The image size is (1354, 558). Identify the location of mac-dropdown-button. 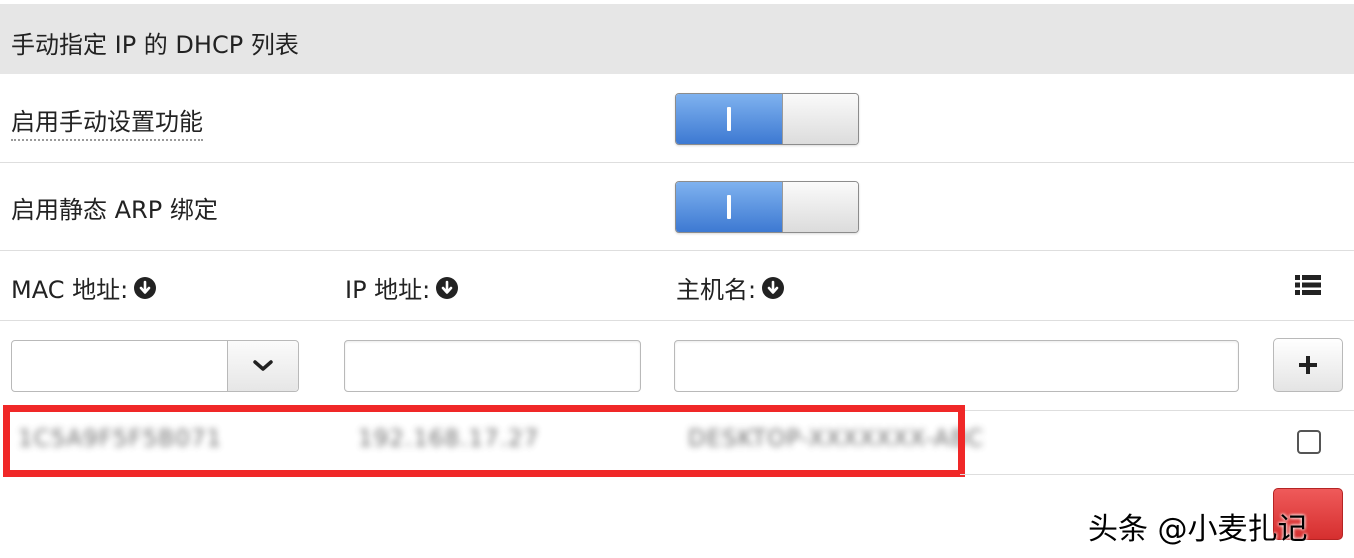
(262, 366).